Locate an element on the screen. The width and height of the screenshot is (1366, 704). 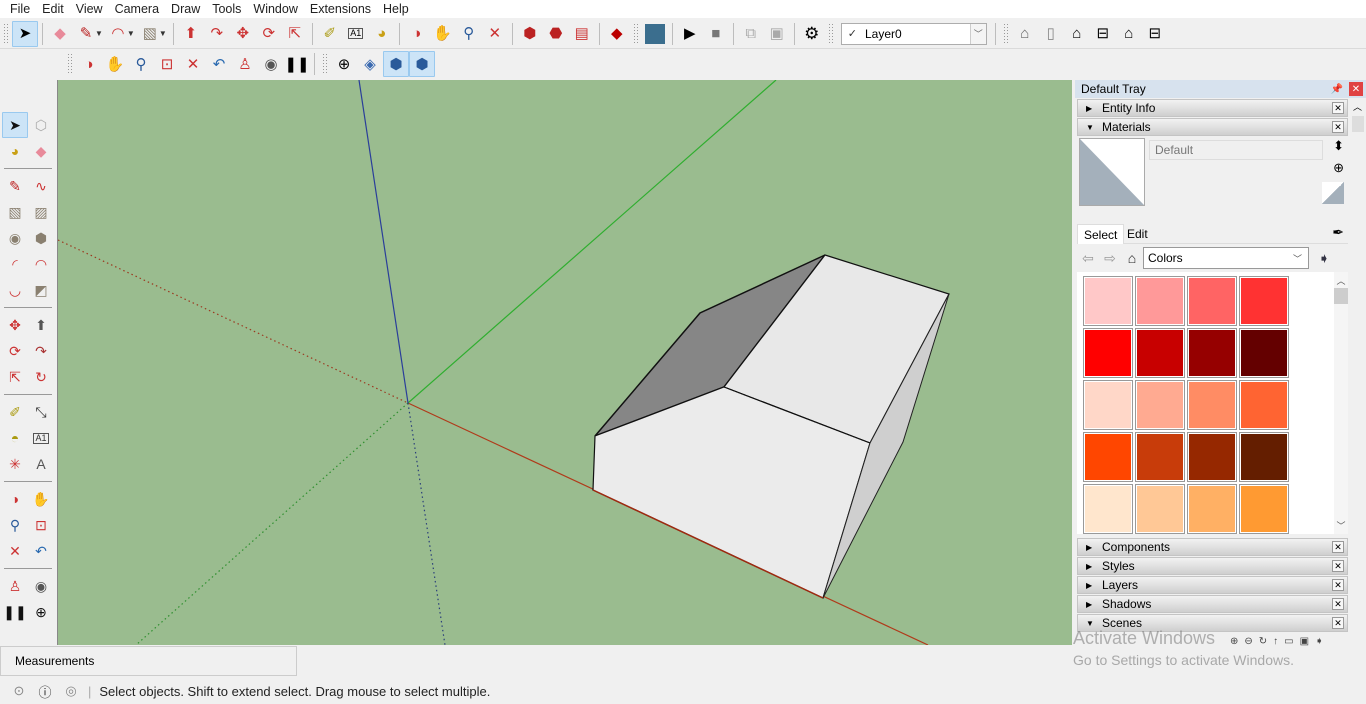
sync-button: ⧉ is located at coordinates (751, 34).